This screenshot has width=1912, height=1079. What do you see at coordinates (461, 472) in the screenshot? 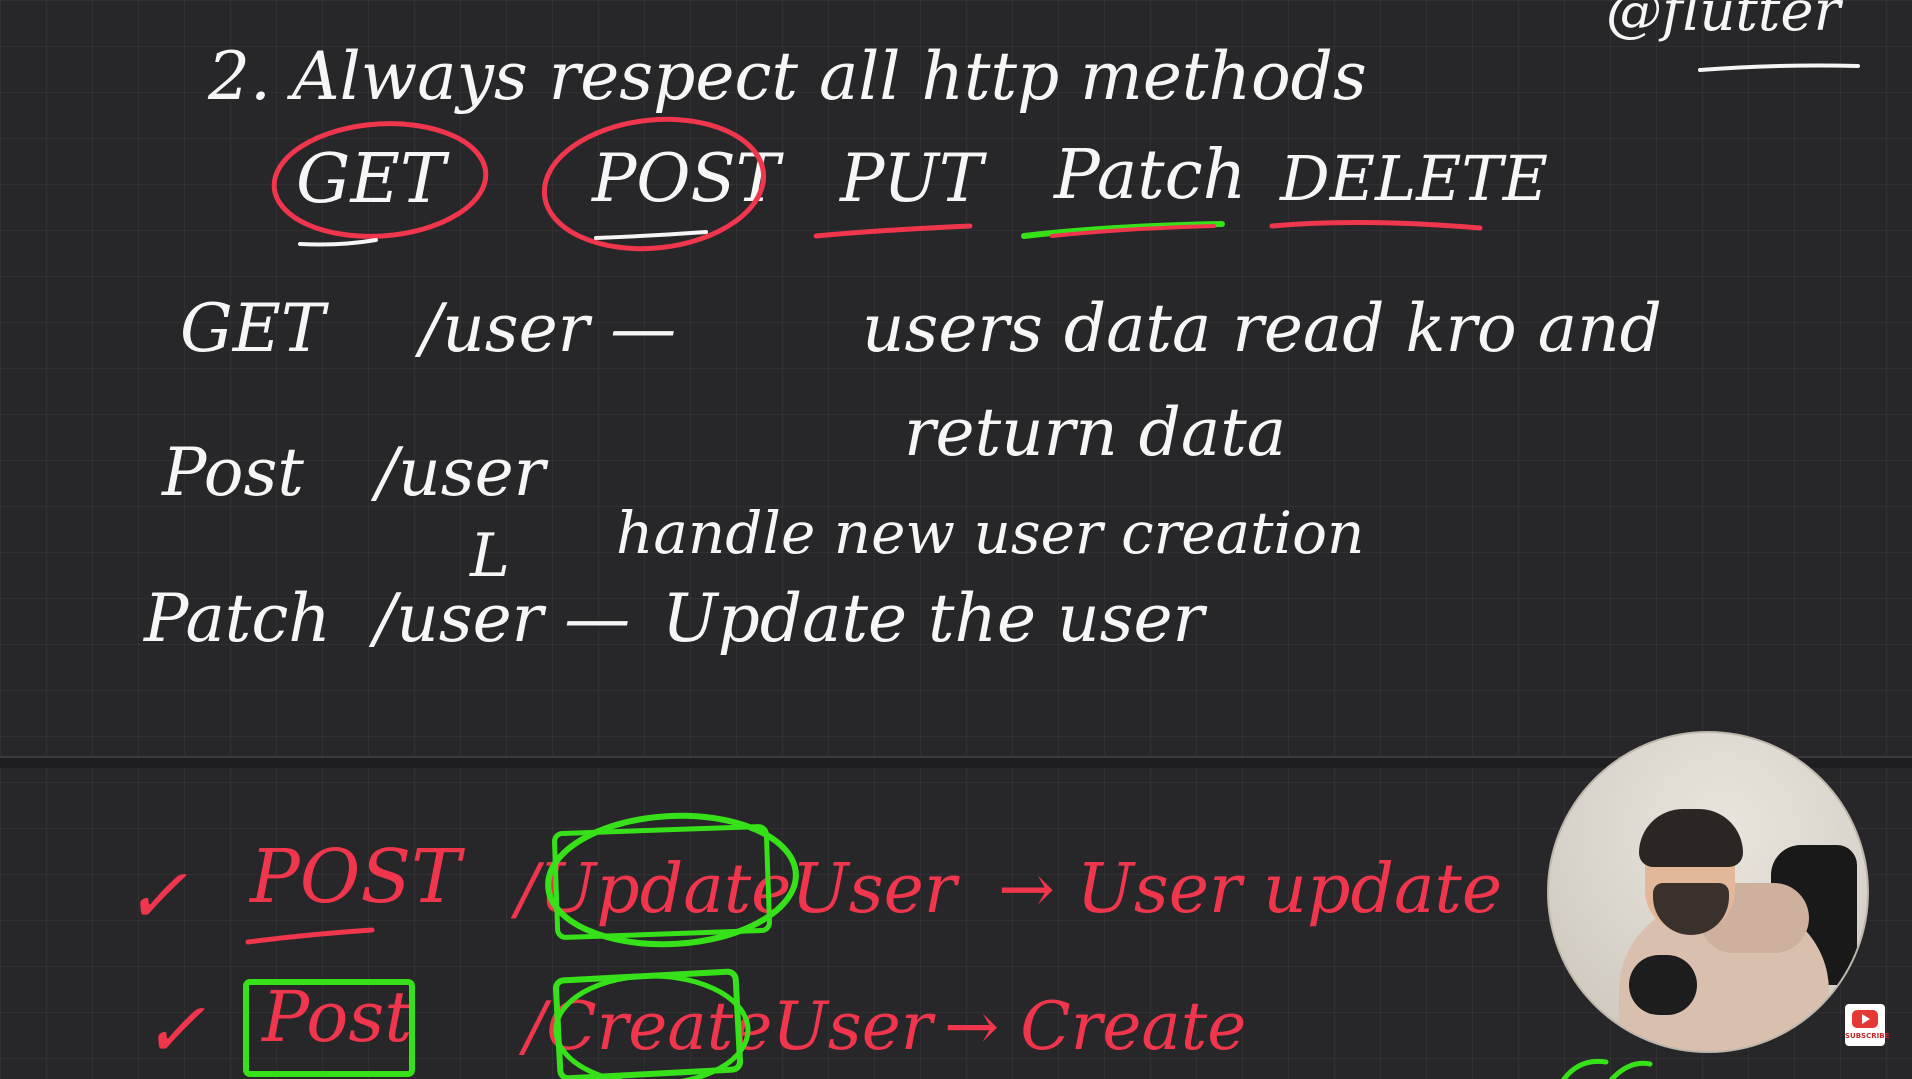
I see `line-post-path: /user` at bounding box center [461, 472].